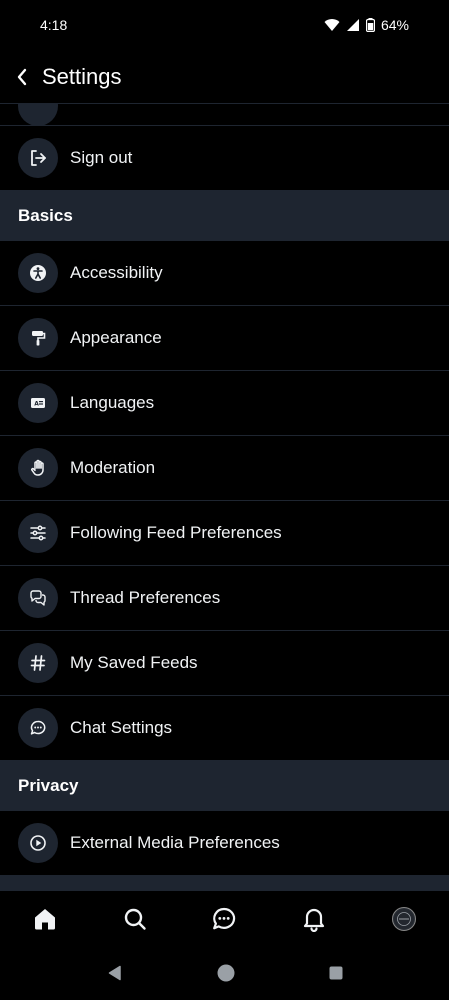 The height and width of the screenshot is (1000, 449). I want to click on hashtag-icon, so click(38, 663).